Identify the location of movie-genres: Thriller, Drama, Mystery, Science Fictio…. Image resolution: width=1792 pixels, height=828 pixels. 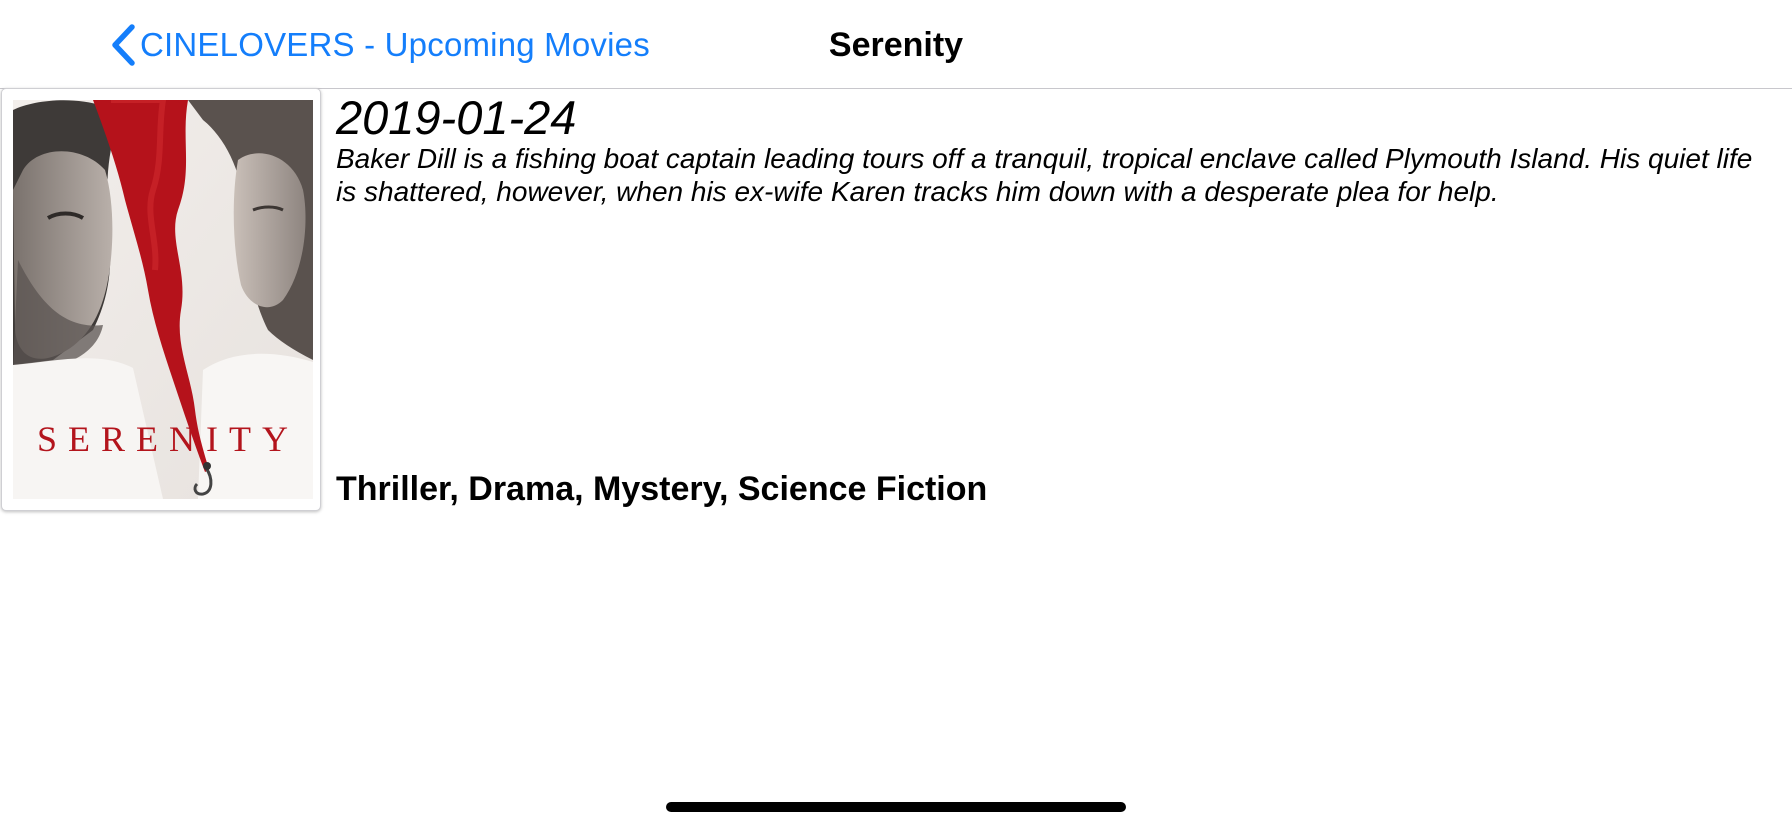
(662, 489).